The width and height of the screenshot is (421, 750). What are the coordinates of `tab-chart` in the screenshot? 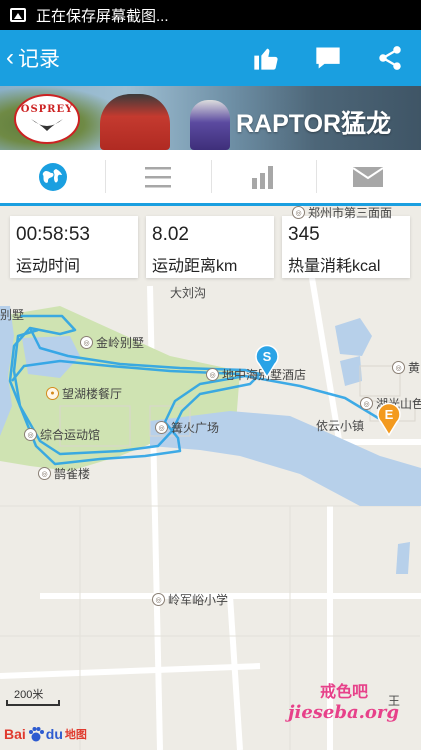 It's located at (263, 176).